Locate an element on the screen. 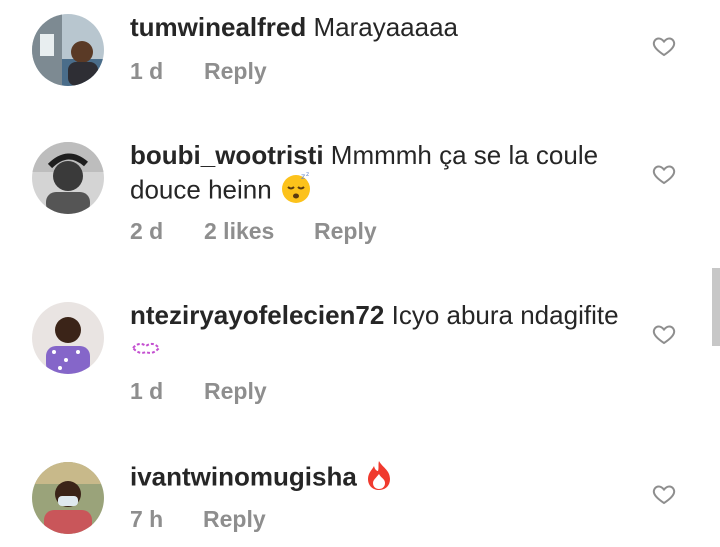 This screenshot has width=720, height=547. kiss-lips-emoji is located at coordinates (146, 349).